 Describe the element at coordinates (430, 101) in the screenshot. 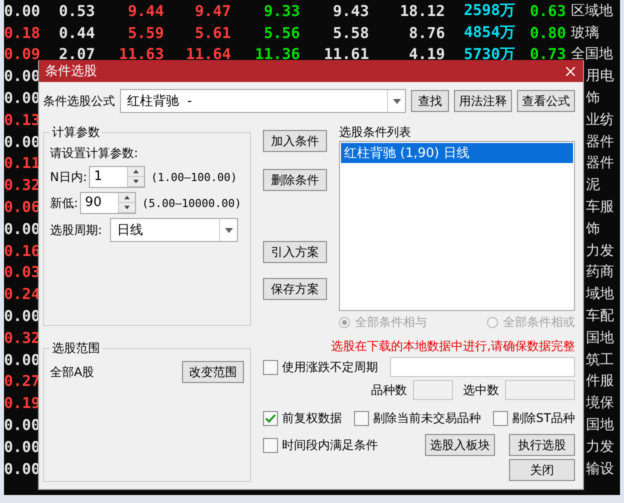

I see `toolbar-button: 查找` at that location.